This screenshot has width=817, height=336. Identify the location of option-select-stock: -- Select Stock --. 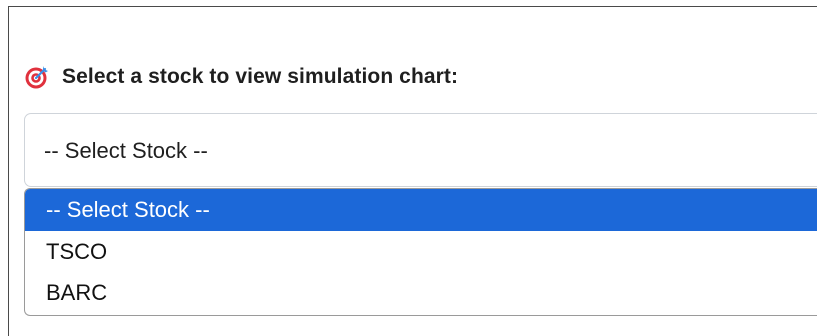
(421, 210).